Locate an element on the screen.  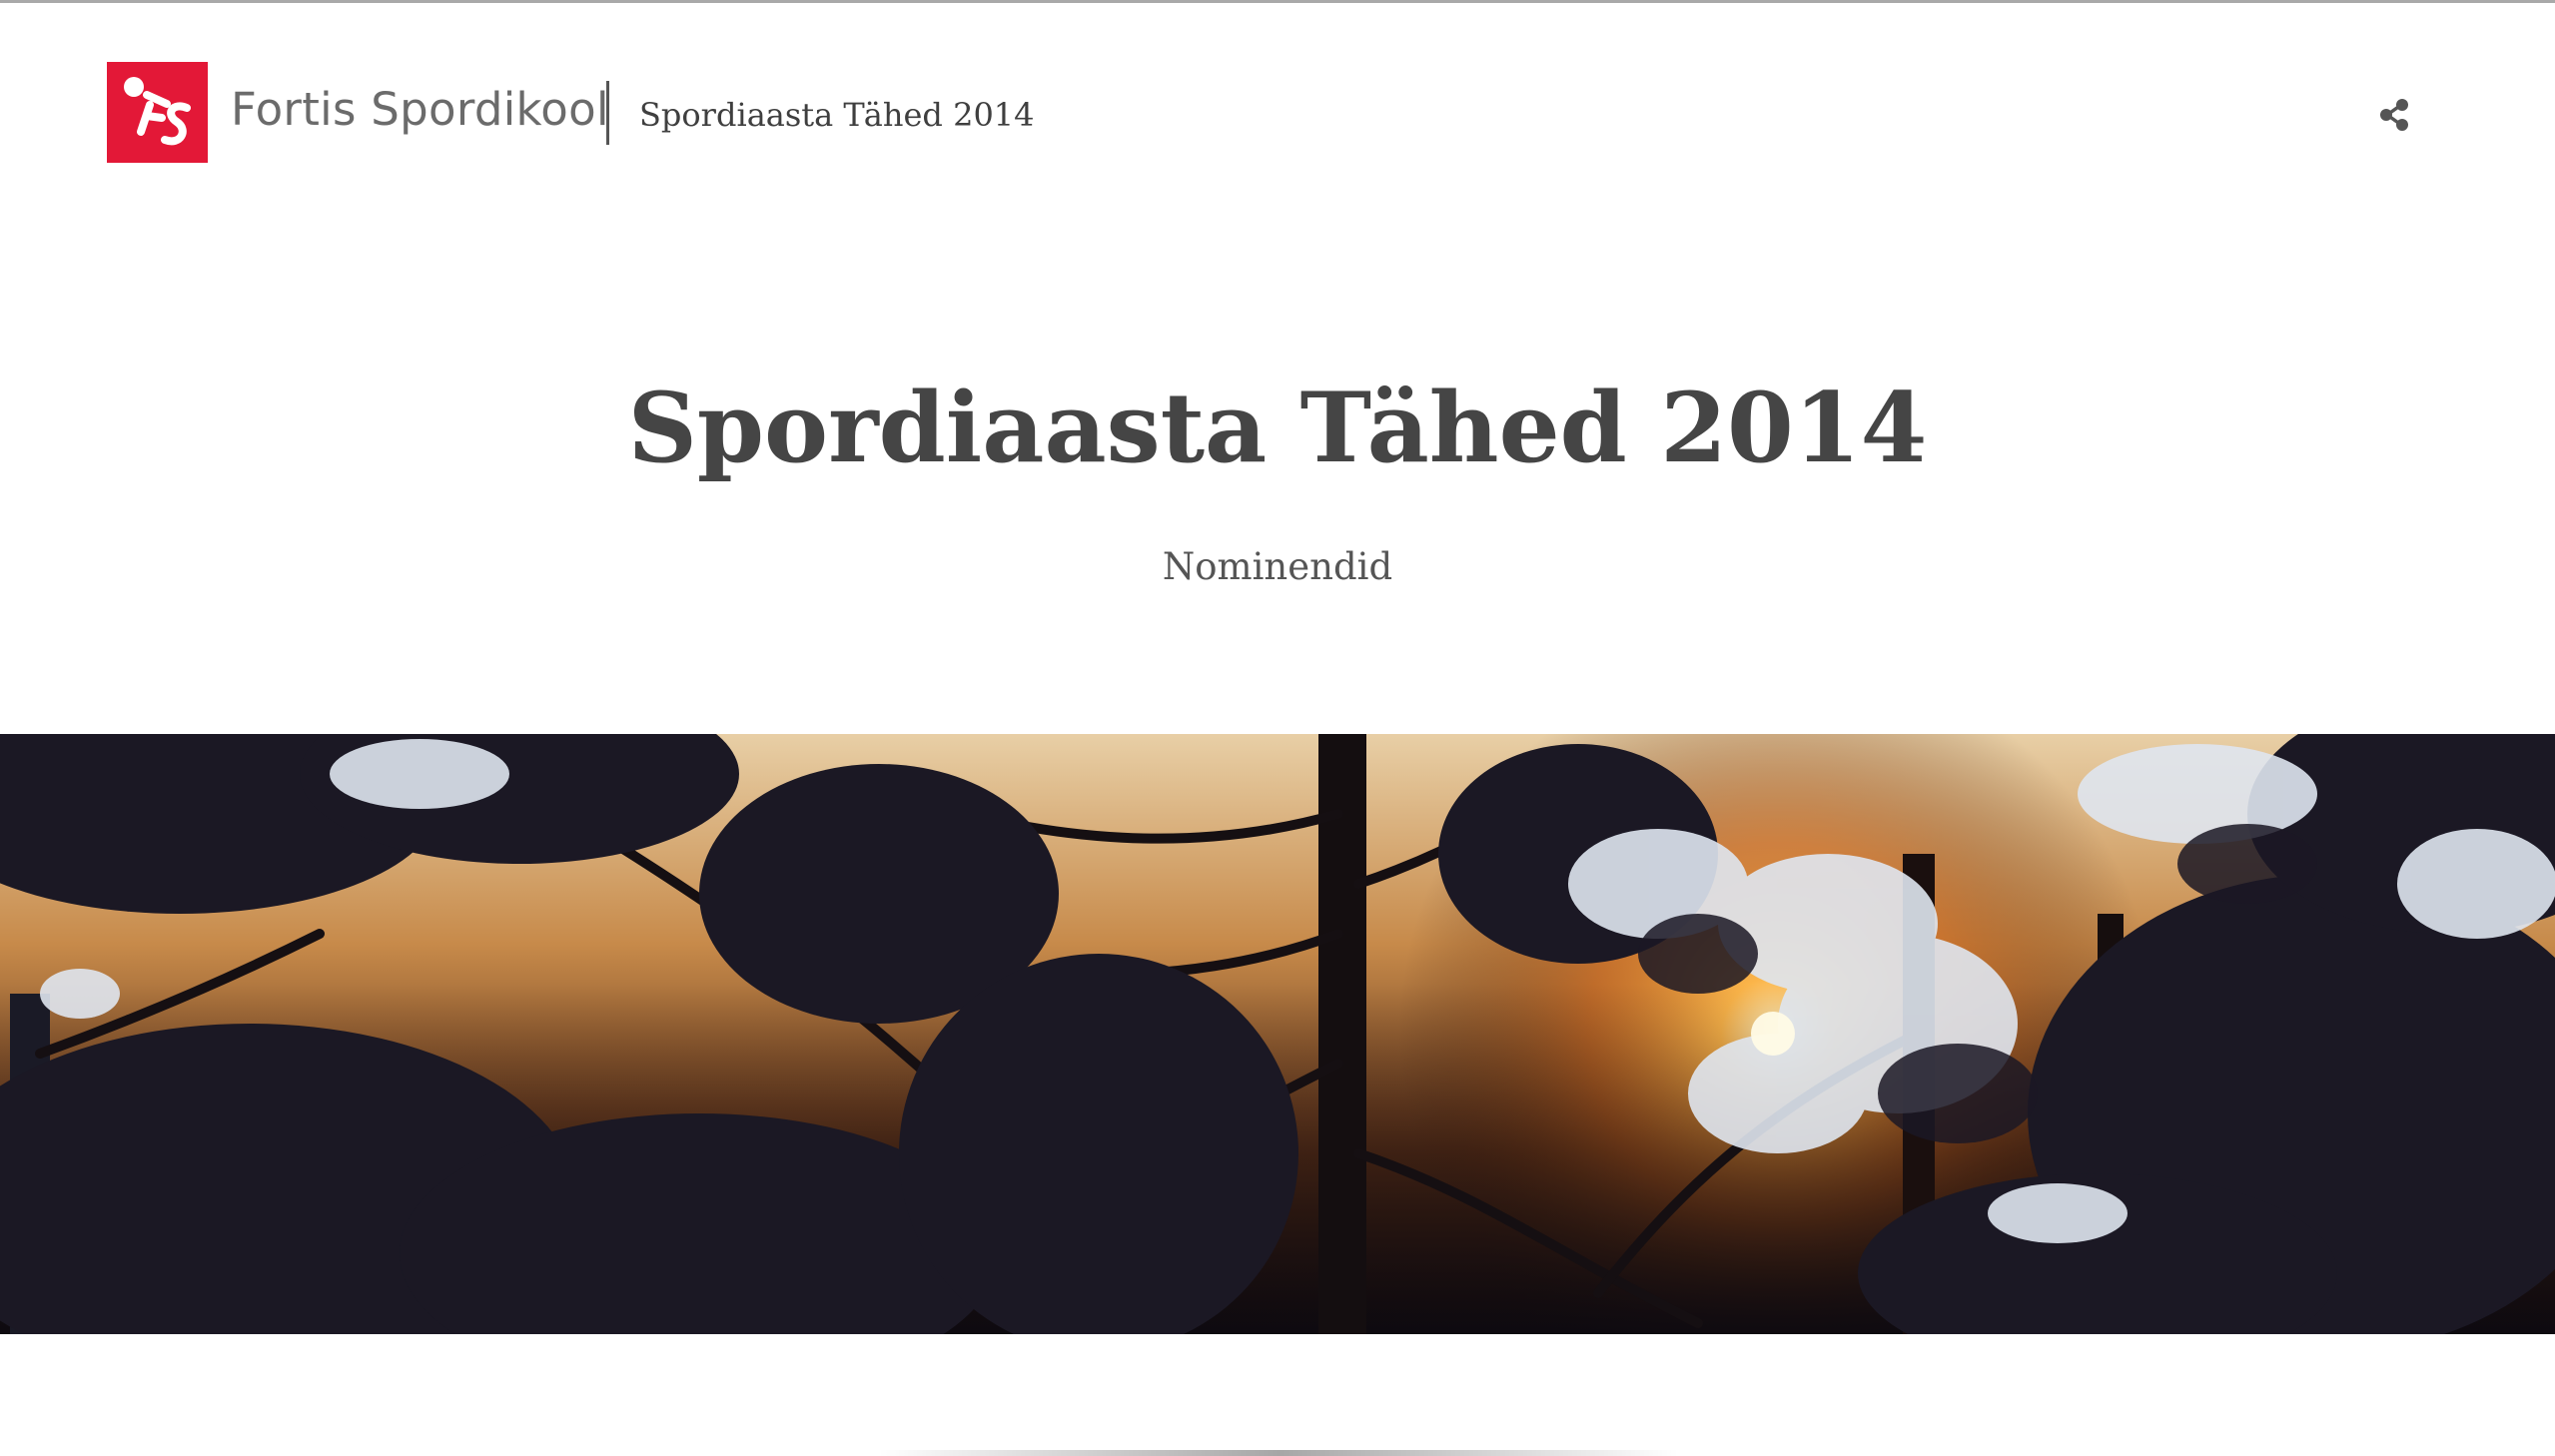
brand-logo is located at coordinates (157, 112).